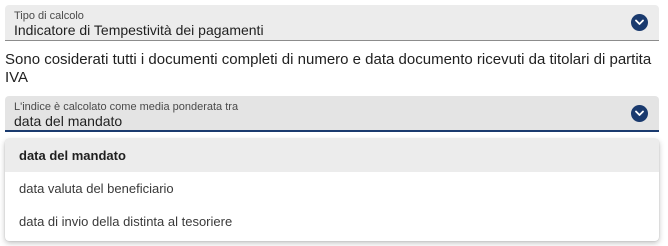 The height and width of the screenshot is (246, 668). What do you see at coordinates (49, 16) in the screenshot?
I see `calc-type-label: Tipo di calcolo` at bounding box center [49, 16].